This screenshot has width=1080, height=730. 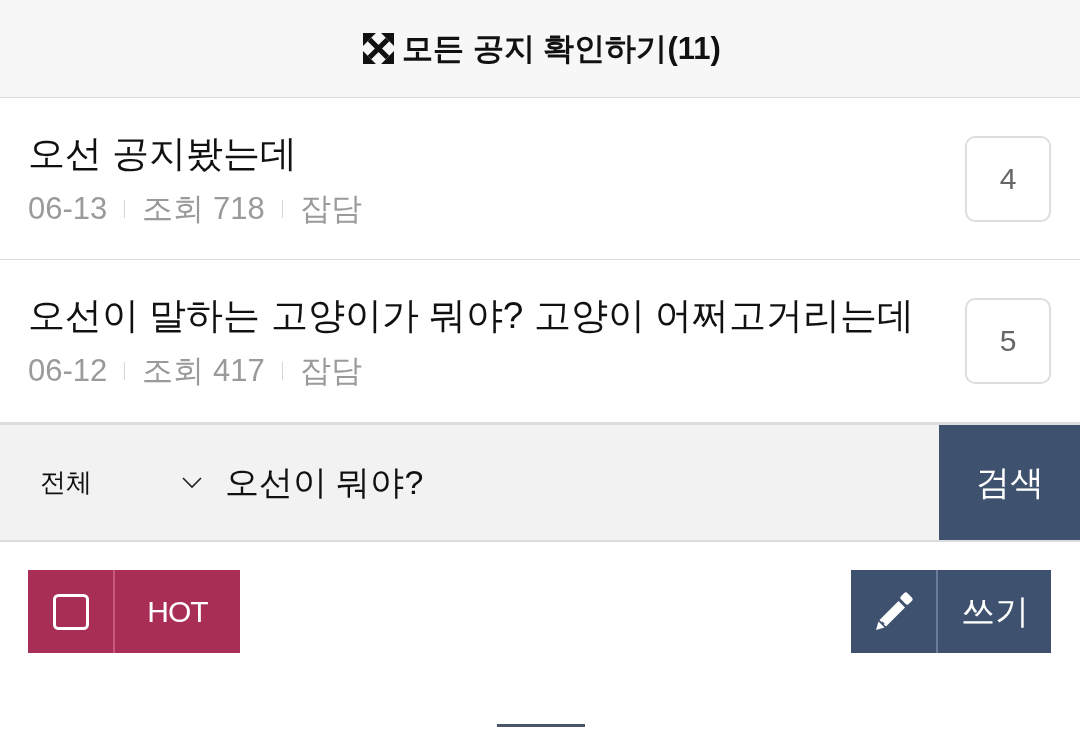 What do you see at coordinates (471, 316) in the screenshot?
I see `post-title-link: 오선이 말하는 고양이가 뭐야? 고양이 어쩌고거리는데` at bounding box center [471, 316].